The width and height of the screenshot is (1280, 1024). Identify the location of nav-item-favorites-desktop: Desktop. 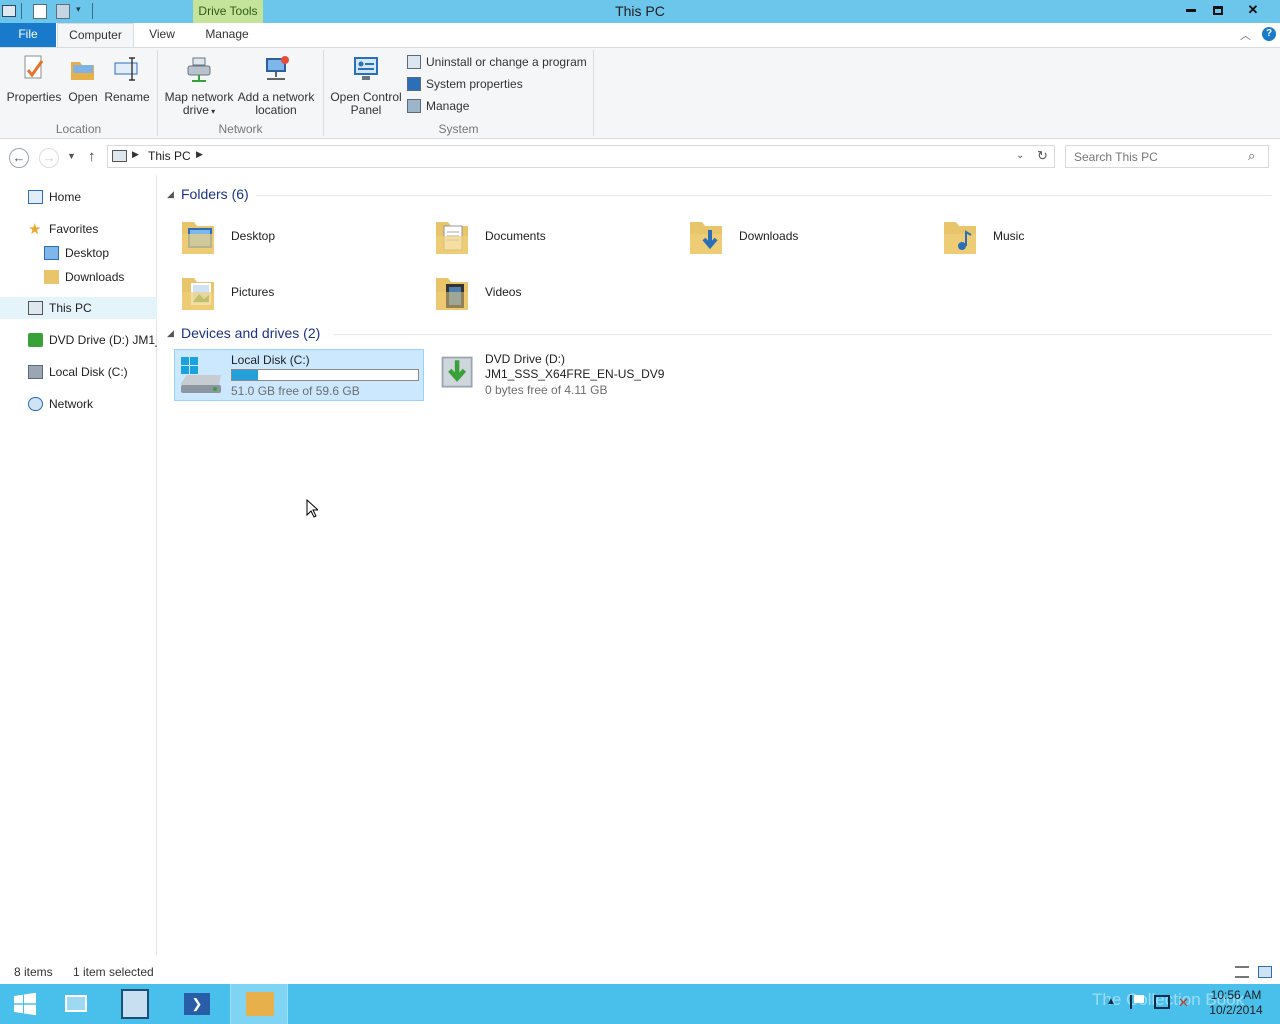
(78, 253).